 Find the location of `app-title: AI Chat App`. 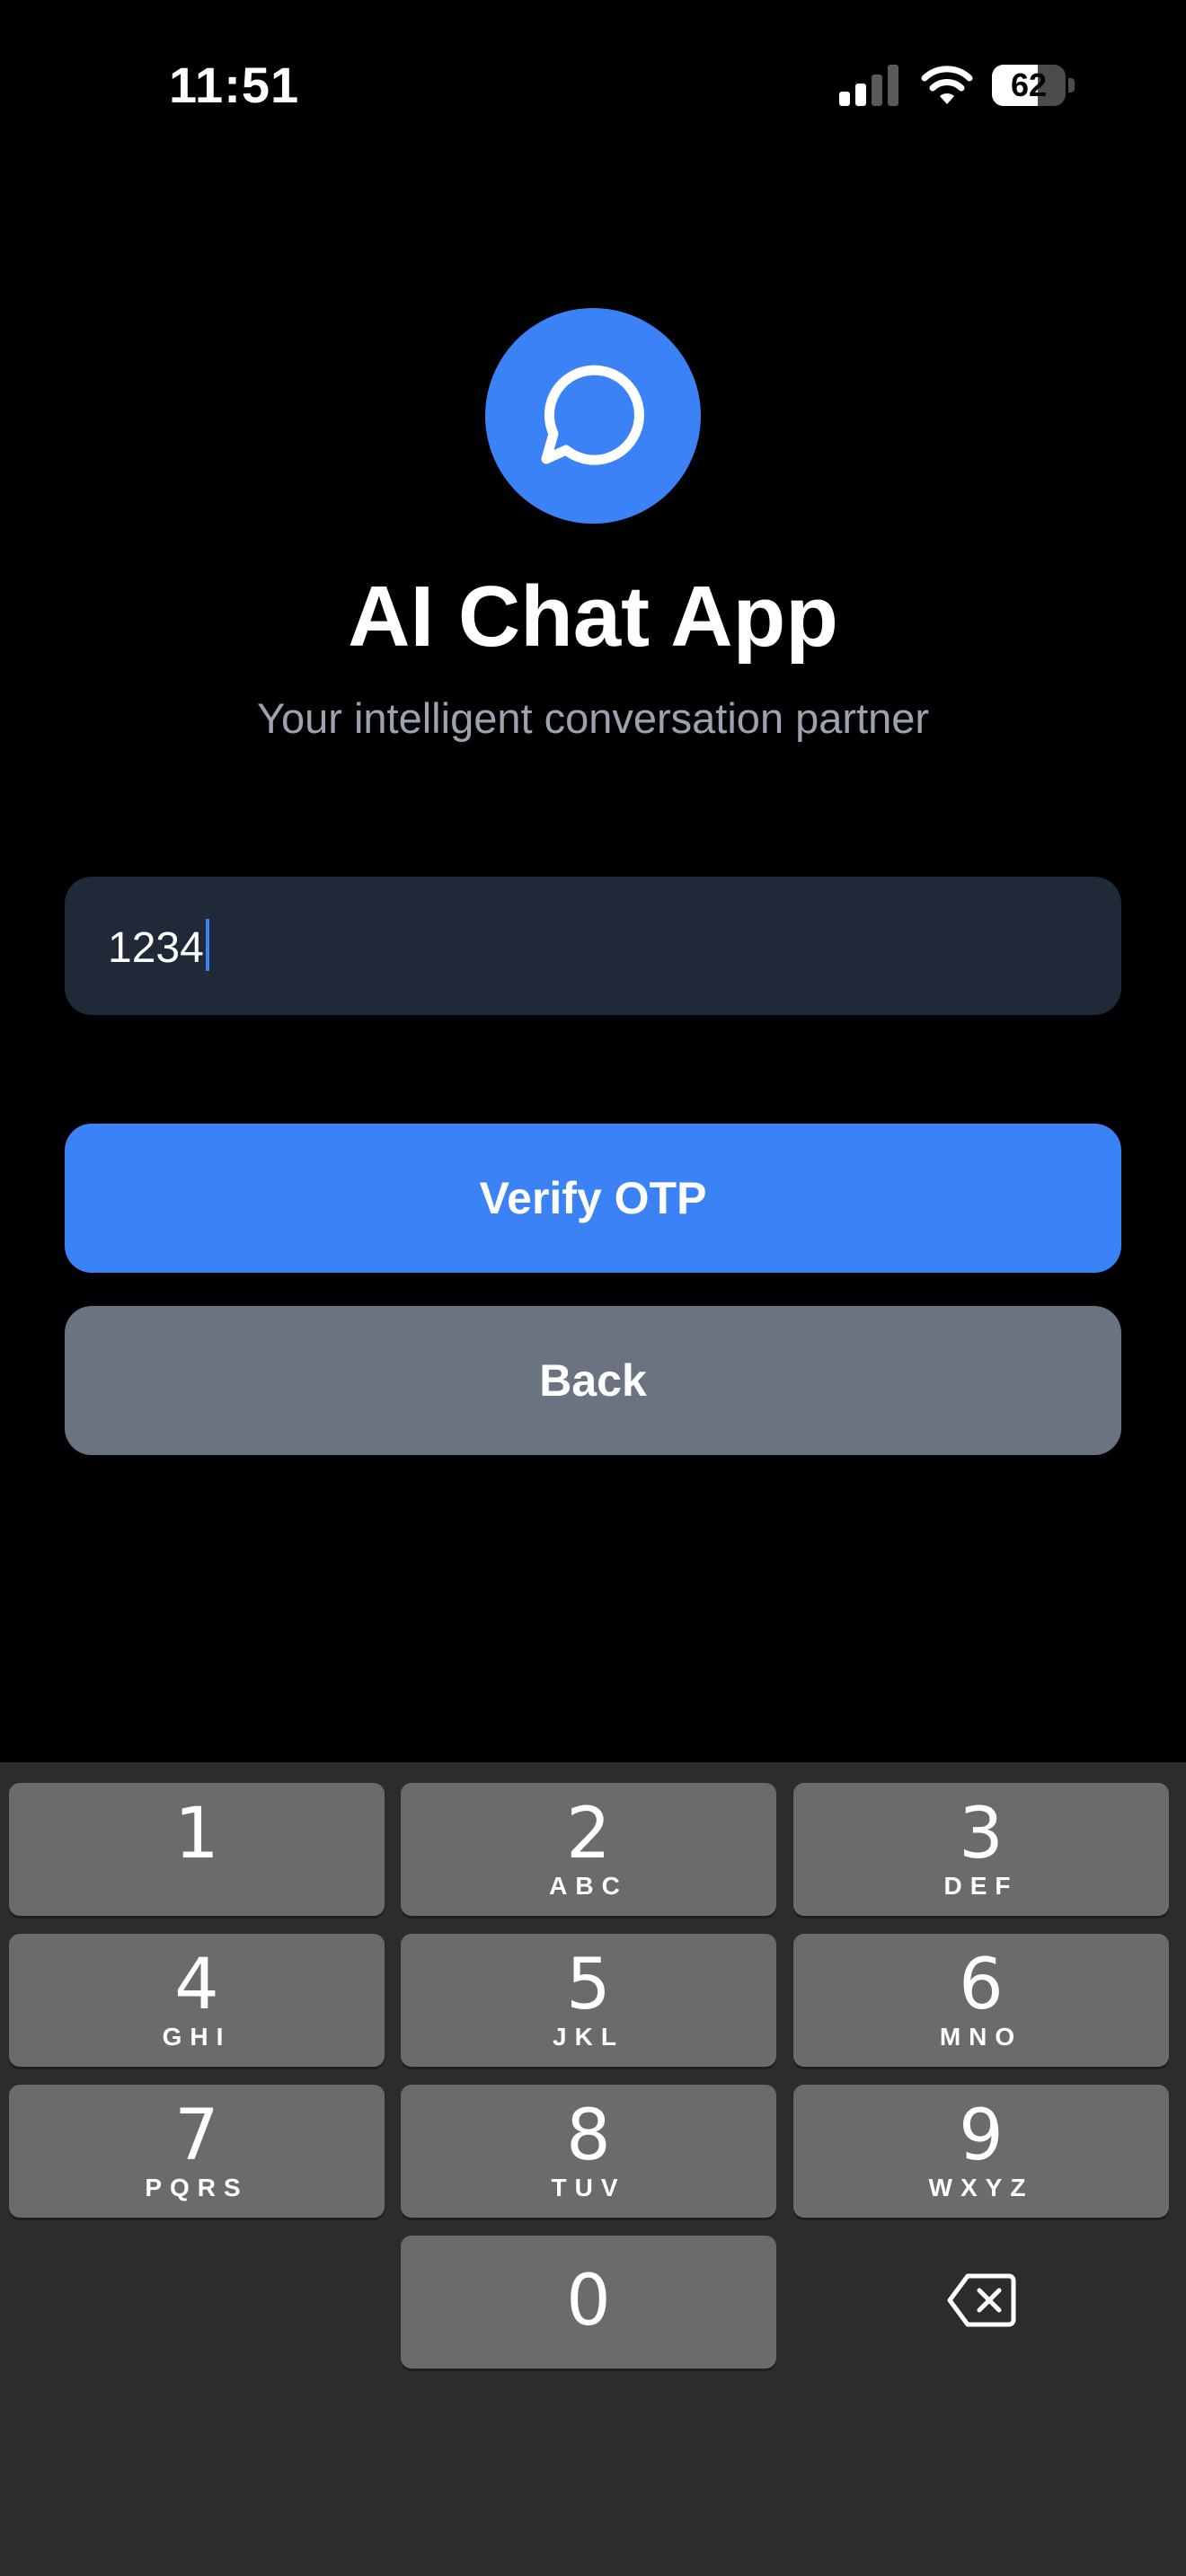

app-title: AI Chat App is located at coordinates (593, 617).